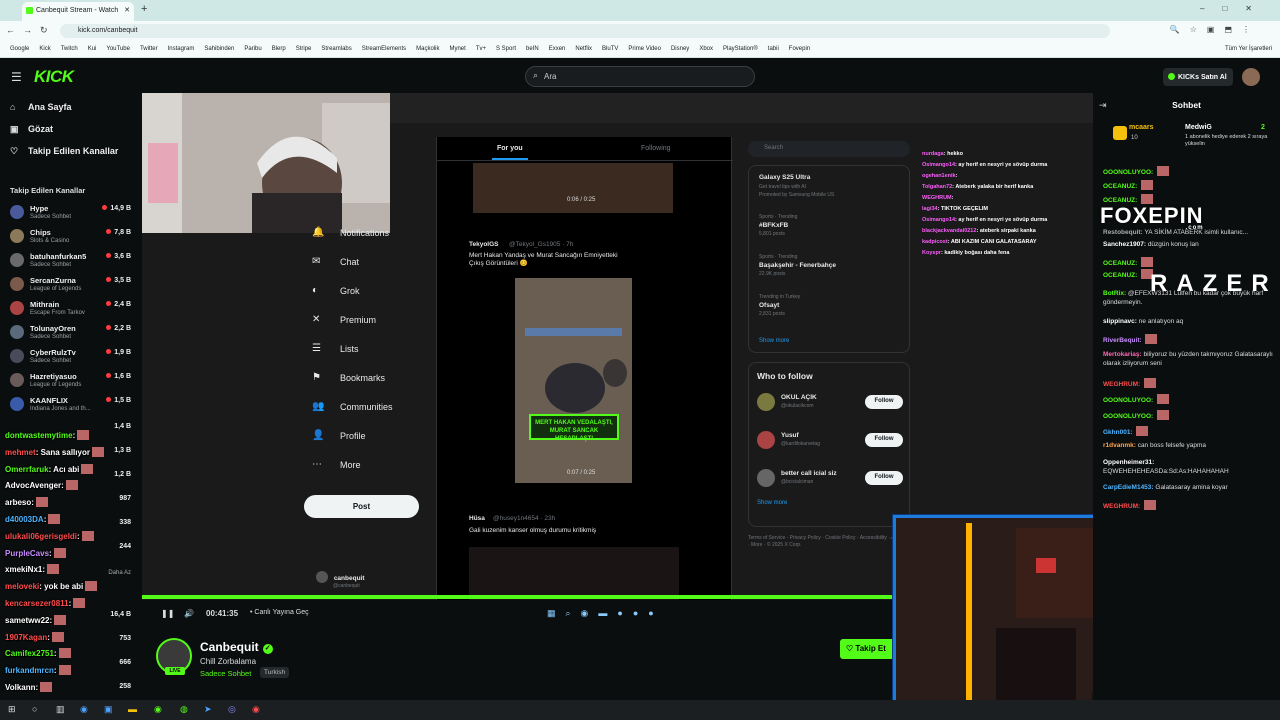 Image resolution: width=1280 pixels, height=720 pixels. Describe the element at coordinates (60, 709) in the screenshot. I see `taskview-icon: ▥` at that location.